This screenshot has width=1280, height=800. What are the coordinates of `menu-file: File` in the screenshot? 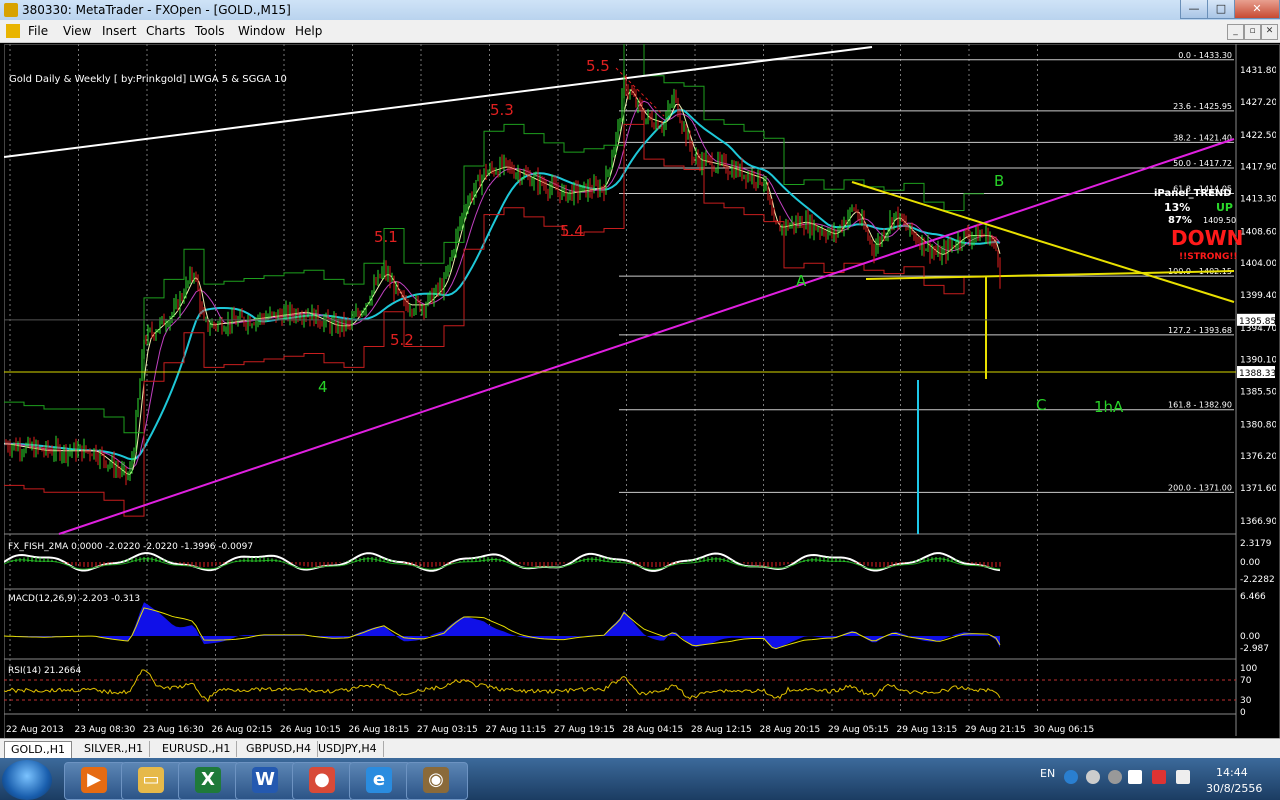 It's located at (38, 31).